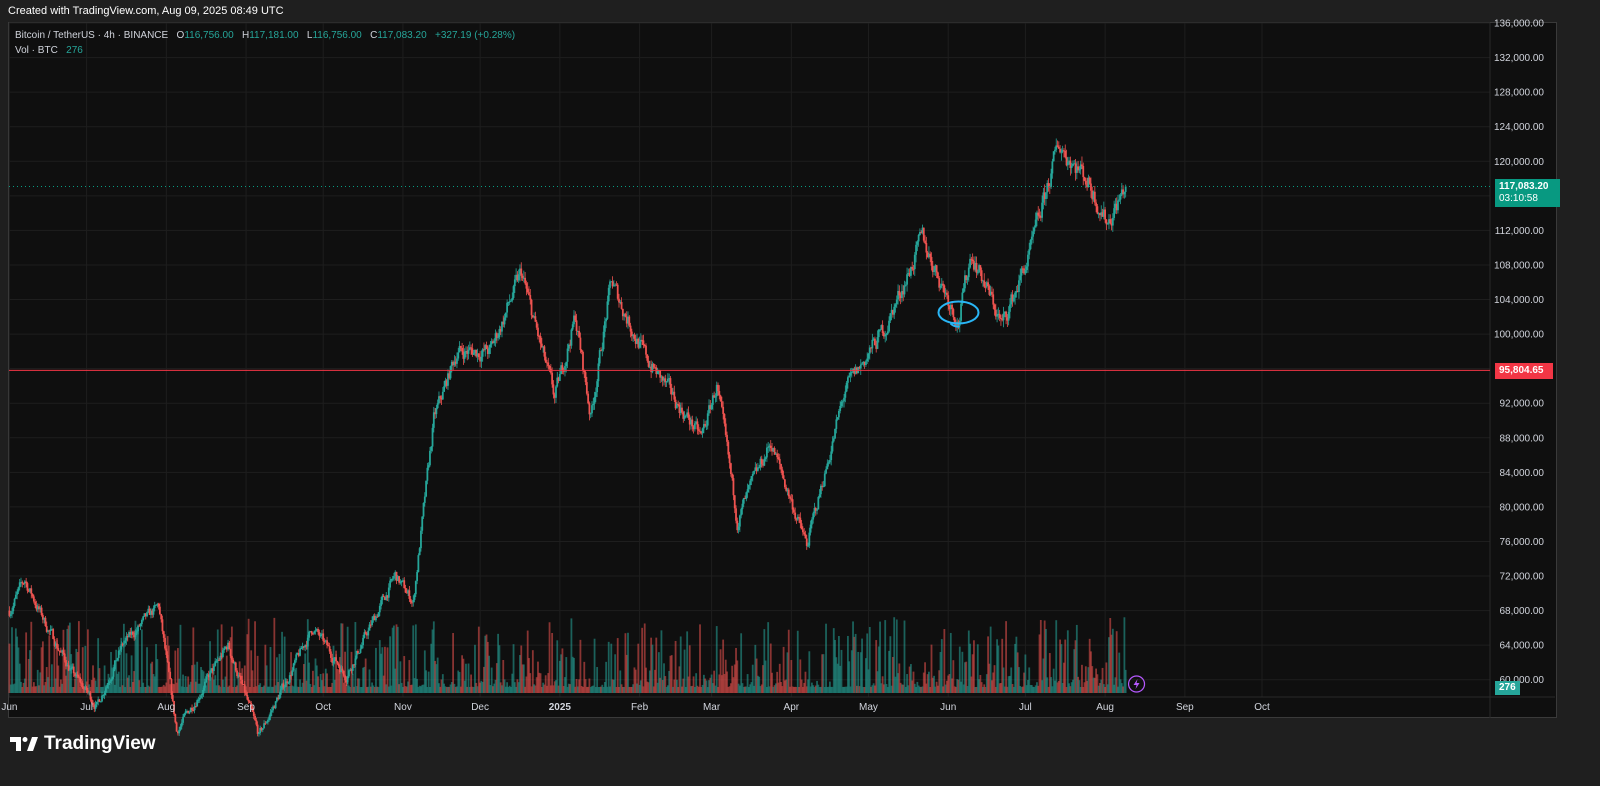 The width and height of the screenshot is (1600, 786). Describe the element at coordinates (1522, 542) in the screenshot. I see `y-tick-label: 76,000.00` at that location.